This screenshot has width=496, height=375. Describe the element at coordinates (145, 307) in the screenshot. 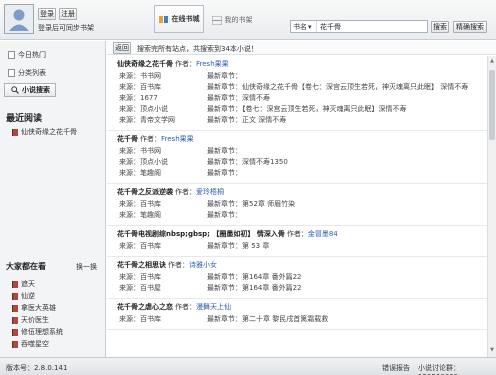

I see `book-title: 花千骨之虐心之恋` at that location.